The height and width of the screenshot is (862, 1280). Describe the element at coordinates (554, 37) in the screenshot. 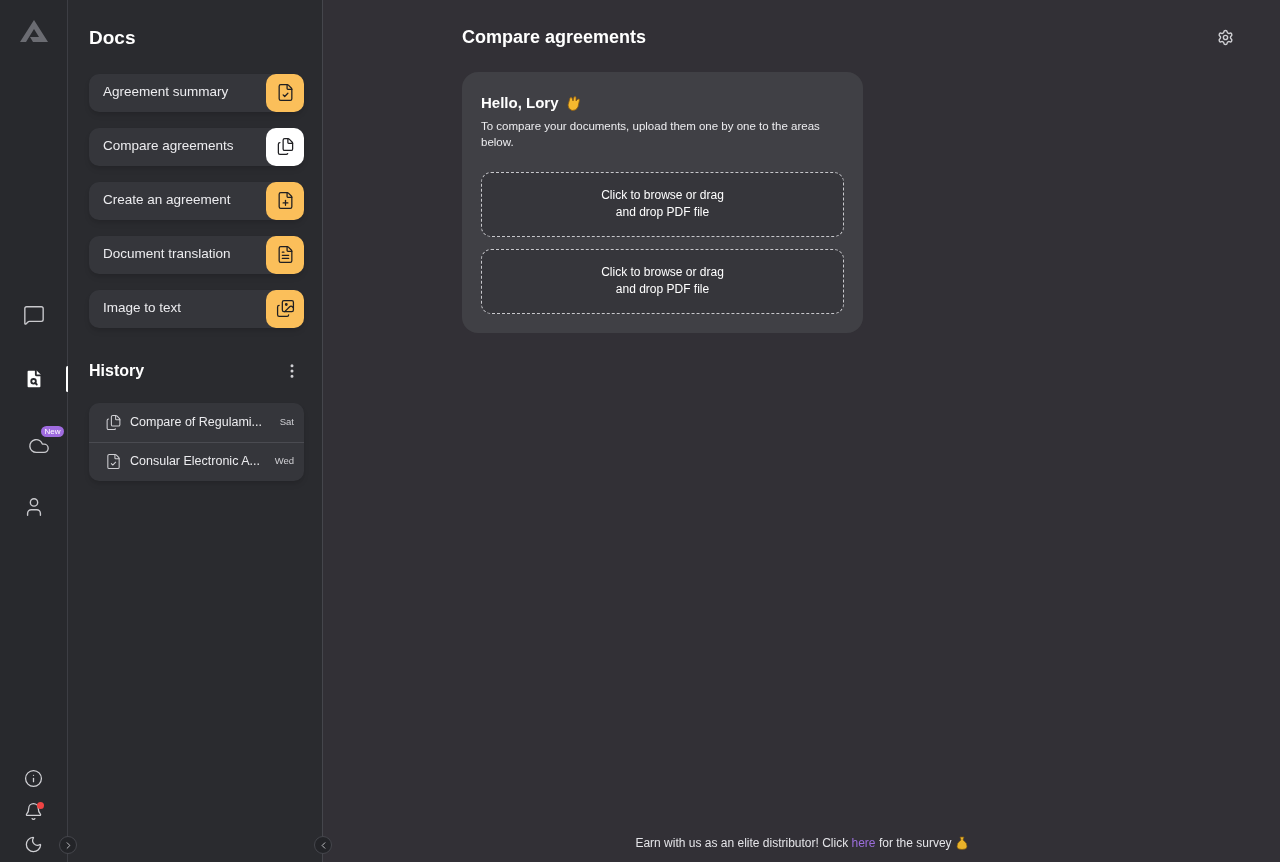

I see `page-title: Compare agreements` at that location.